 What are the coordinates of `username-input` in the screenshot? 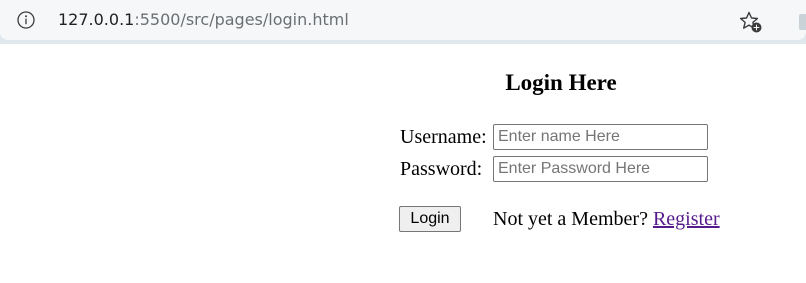 It's located at (600, 137).